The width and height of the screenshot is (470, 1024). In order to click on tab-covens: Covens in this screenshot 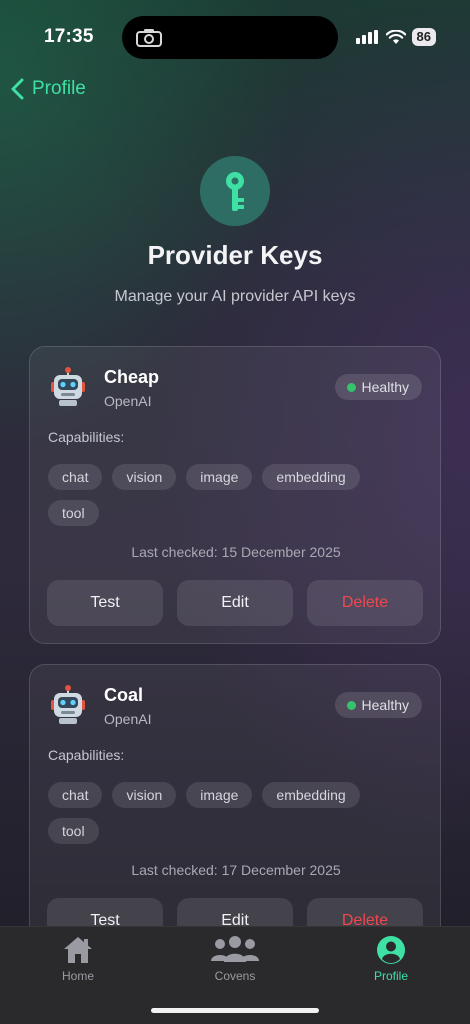, I will do `click(235, 959)`.